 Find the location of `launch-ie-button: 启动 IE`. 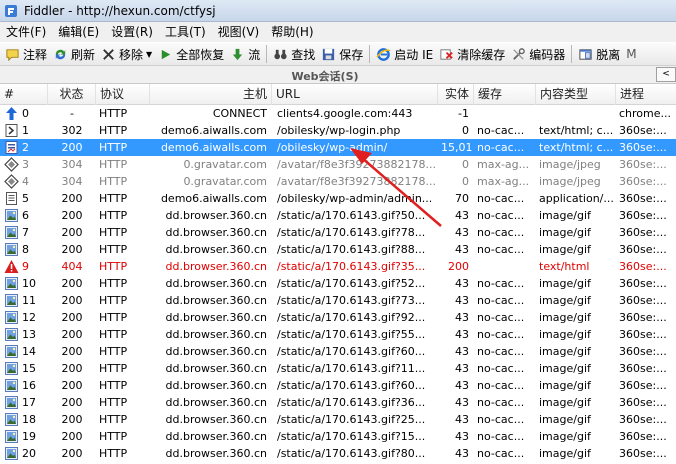

launch-ie-button: 启动 IE is located at coordinates (404, 54).